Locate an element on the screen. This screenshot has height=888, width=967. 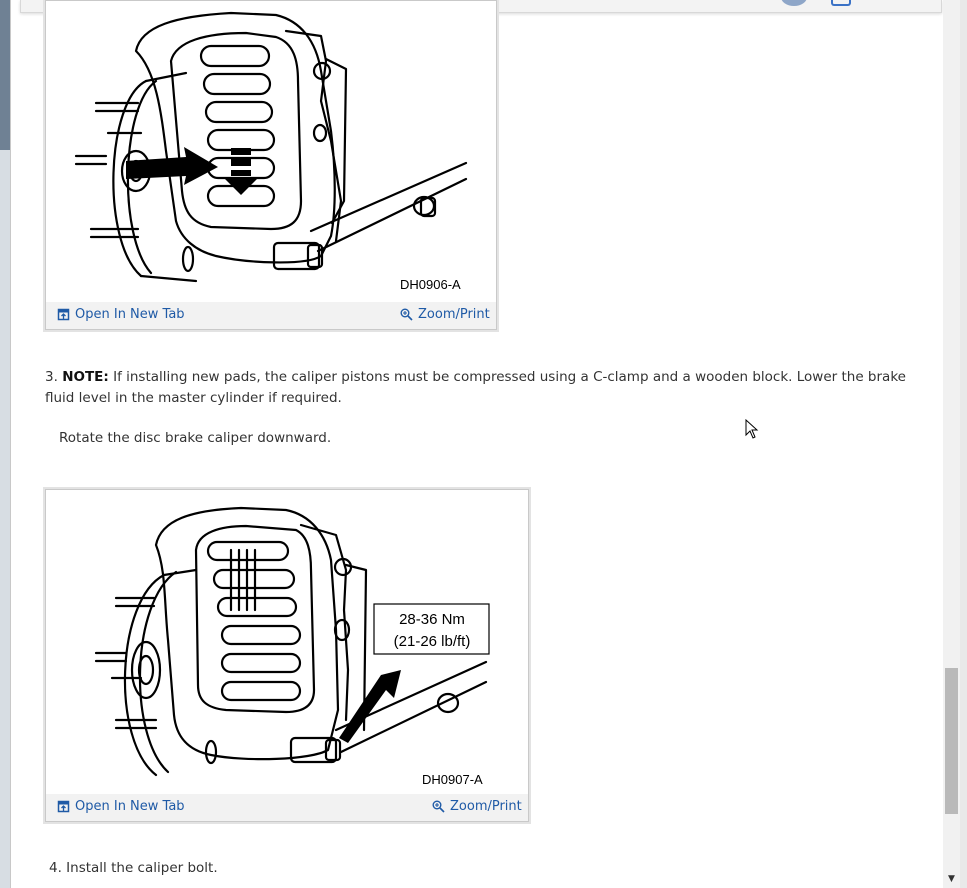
zoom-print-link-1: Zoom/Print is located at coordinates (445, 314).